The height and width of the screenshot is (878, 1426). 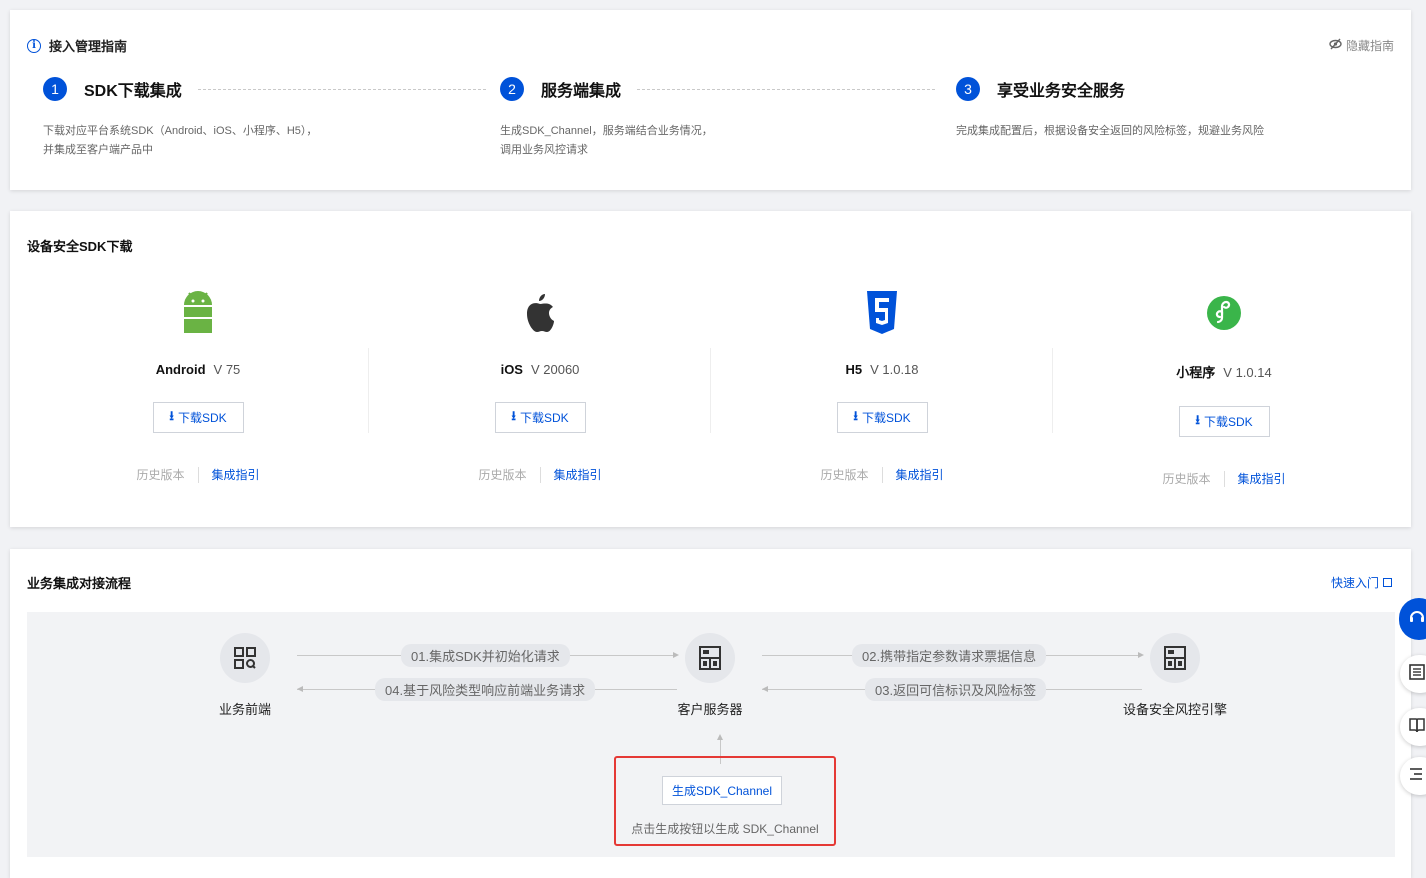 I want to click on apple-icon, so click(x=540, y=313).